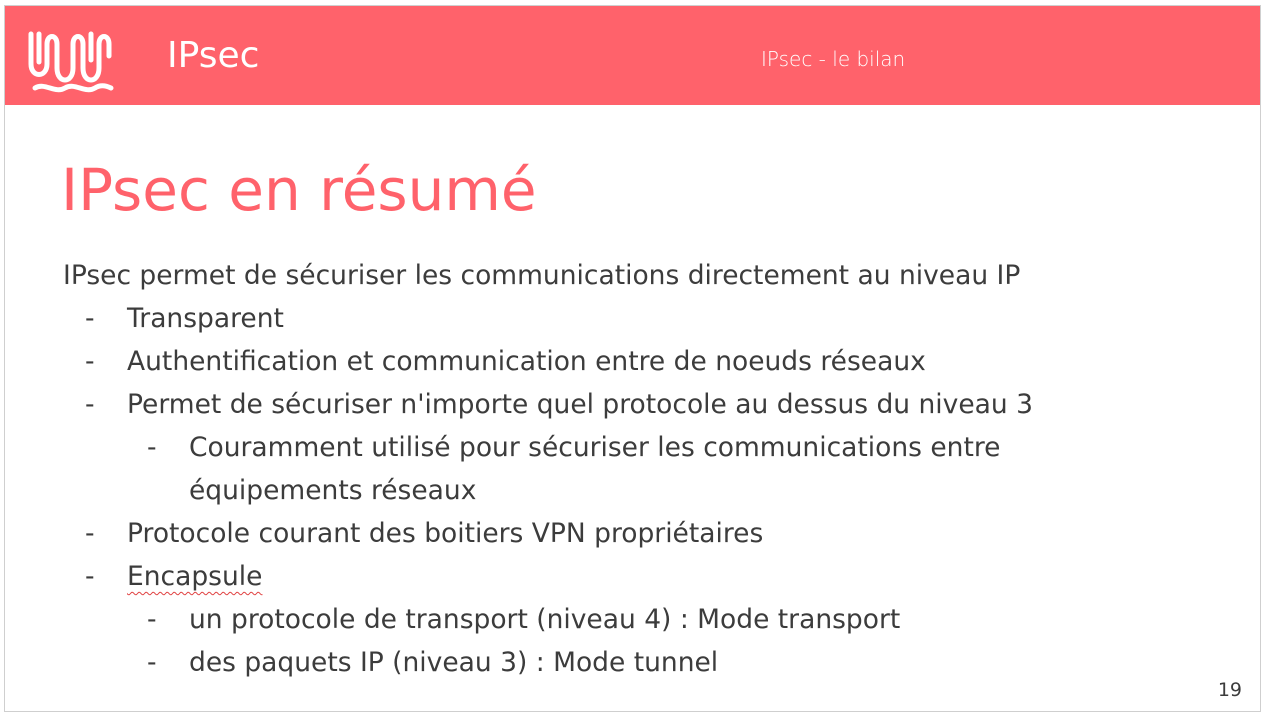 The width and height of the screenshot is (1267, 718). Describe the element at coordinates (333, 490) in the screenshot. I see `bullet-text-line: équipements réseaux` at that location.